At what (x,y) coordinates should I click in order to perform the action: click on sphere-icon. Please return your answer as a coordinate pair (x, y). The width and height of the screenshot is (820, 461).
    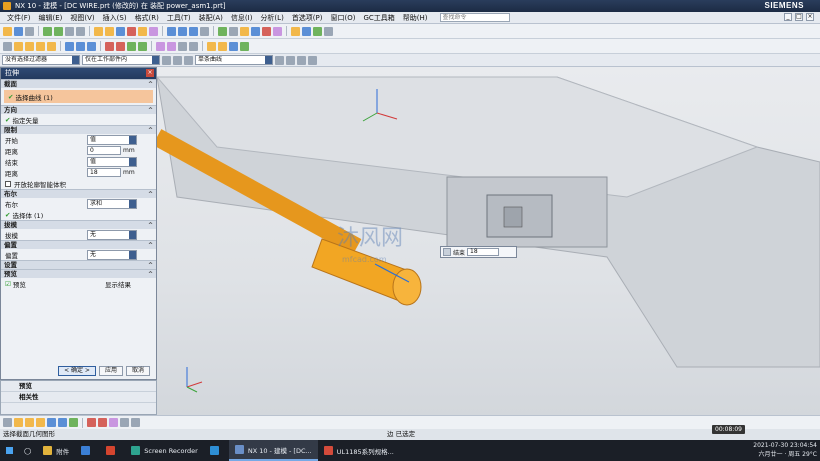
    Looking at the image, I should click on (51, 46).